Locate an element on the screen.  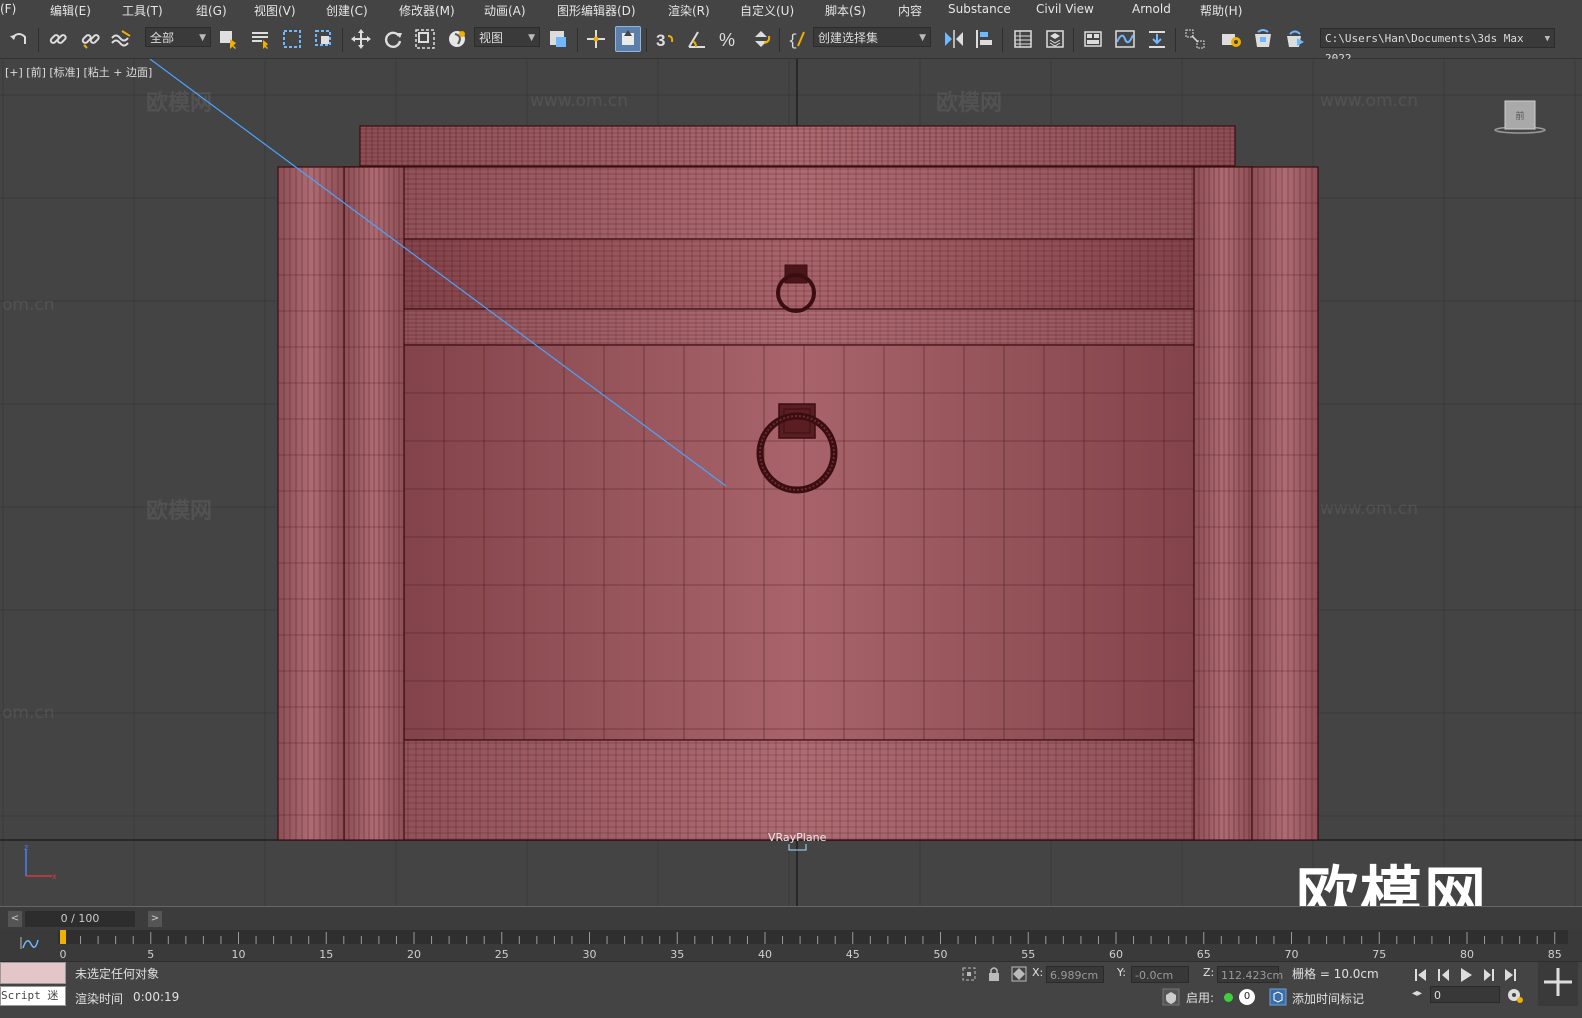
move-icon is located at coordinates (361, 39).